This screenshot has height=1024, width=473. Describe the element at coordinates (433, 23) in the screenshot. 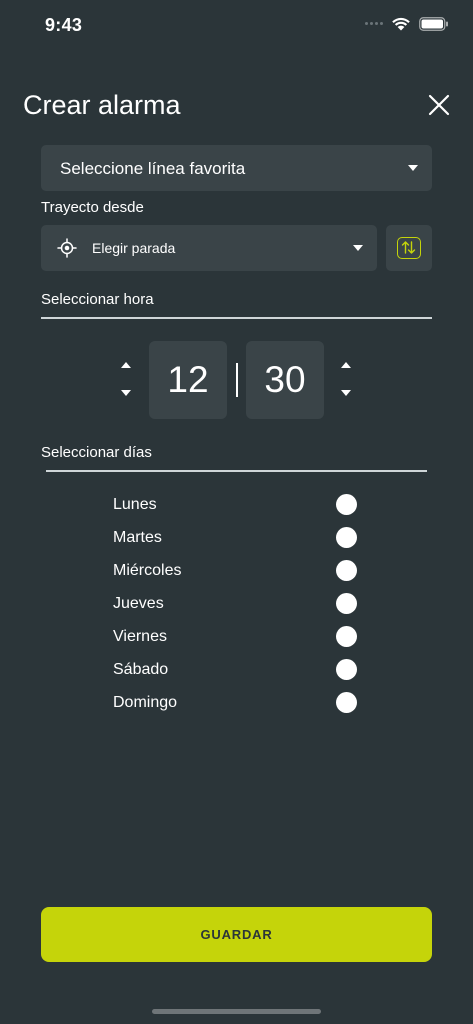

I see `battery-icon` at that location.